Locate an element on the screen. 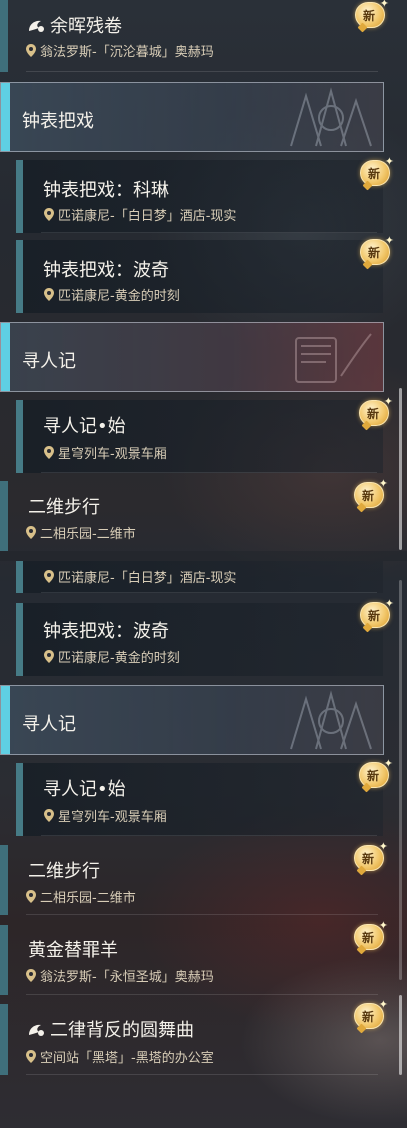  mission-item: 黄金替罪羊 翁法罗斯-「永恒圣城」奥赫玛 is located at coordinates (193, 960).